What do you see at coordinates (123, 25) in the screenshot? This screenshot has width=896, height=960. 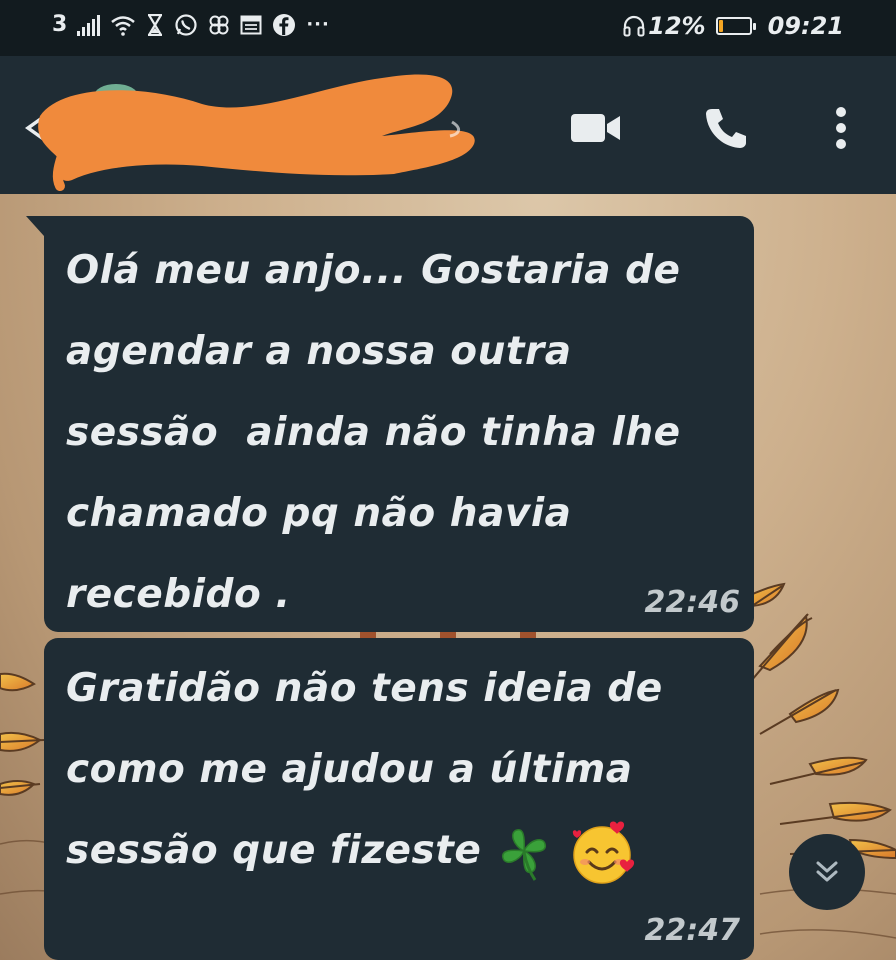 I see `wifi-icon` at bounding box center [123, 25].